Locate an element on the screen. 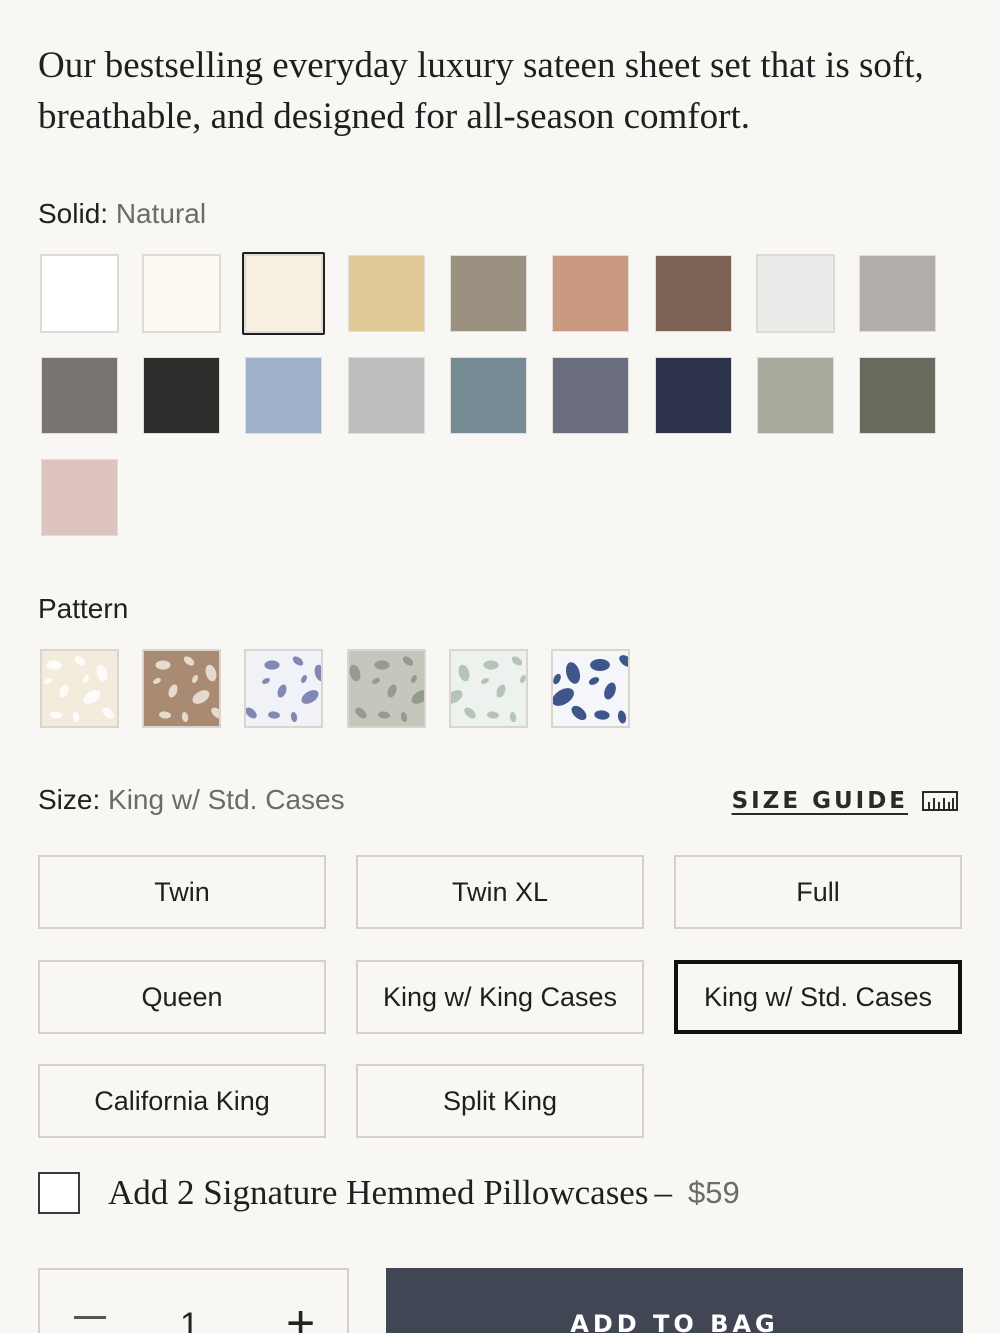  add-to-bag-label: ADD TO BAG is located at coordinates (674, 1321).